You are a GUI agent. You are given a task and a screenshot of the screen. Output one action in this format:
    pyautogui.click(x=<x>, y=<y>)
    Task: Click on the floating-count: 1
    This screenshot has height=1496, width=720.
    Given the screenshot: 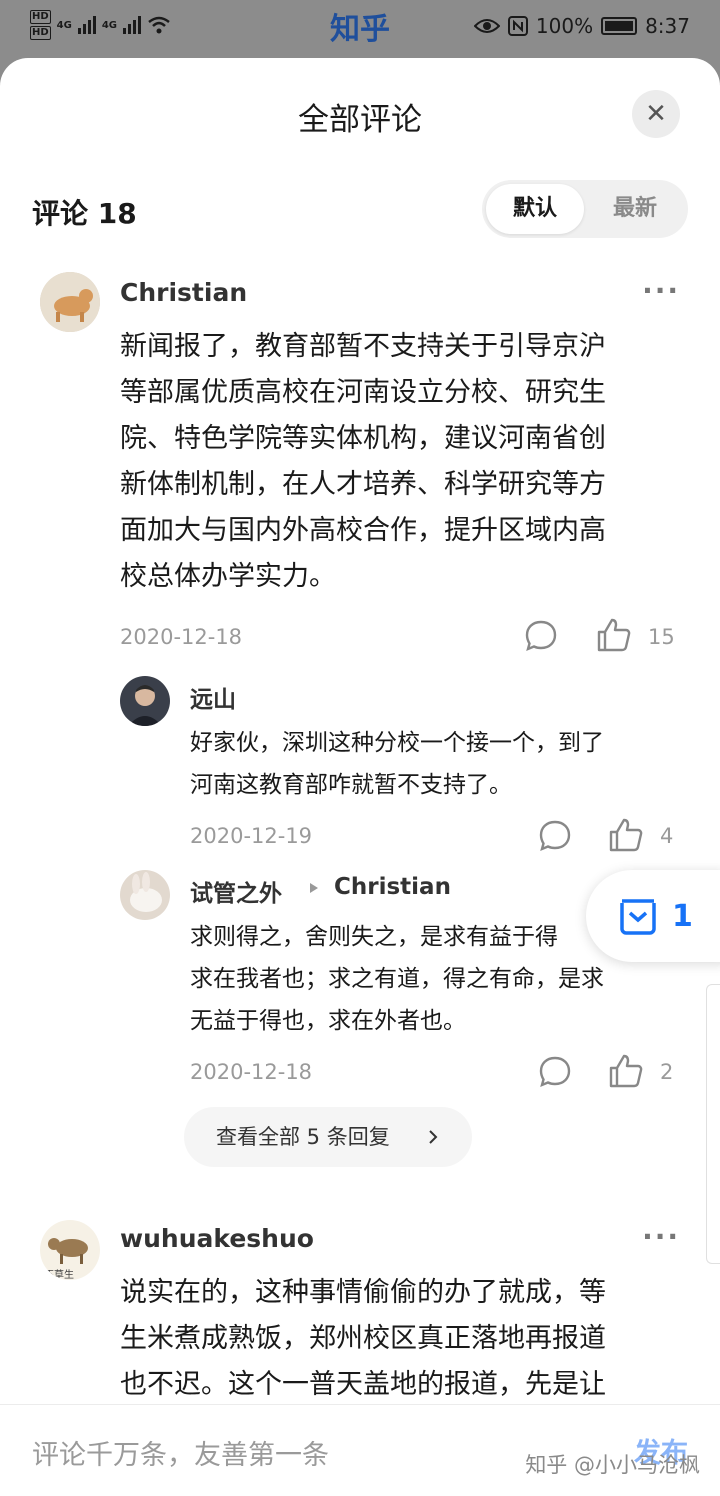 What is the action you would take?
    pyautogui.click(x=682, y=916)
    